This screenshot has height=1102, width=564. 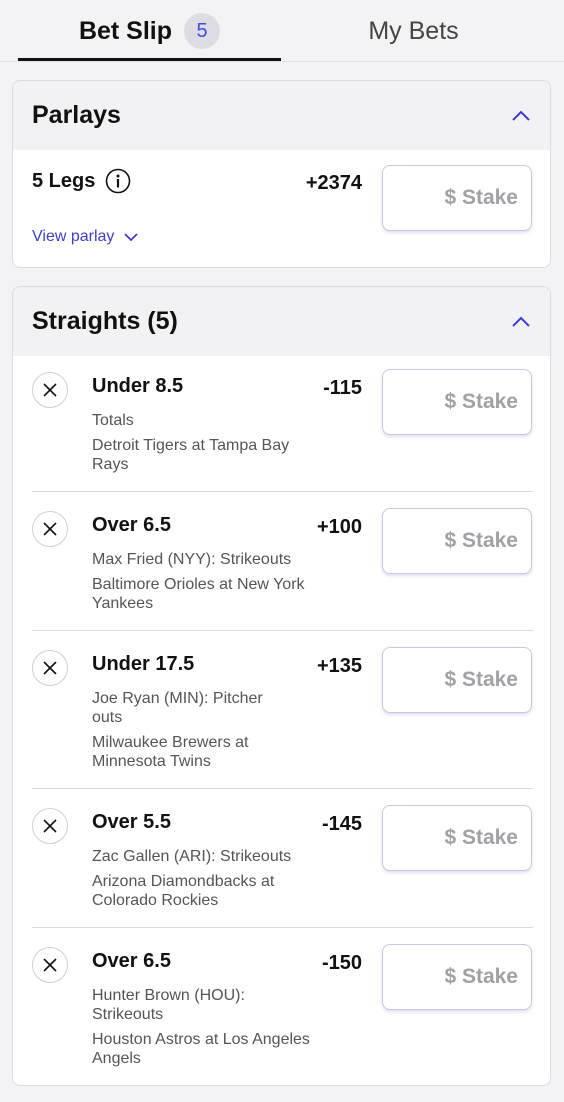 What do you see at coordinates (170, 752) in the screenshot?
I see `selection-event: Milwaukee Brewers at Minnesota Twins` at bounding box center [170, 752].